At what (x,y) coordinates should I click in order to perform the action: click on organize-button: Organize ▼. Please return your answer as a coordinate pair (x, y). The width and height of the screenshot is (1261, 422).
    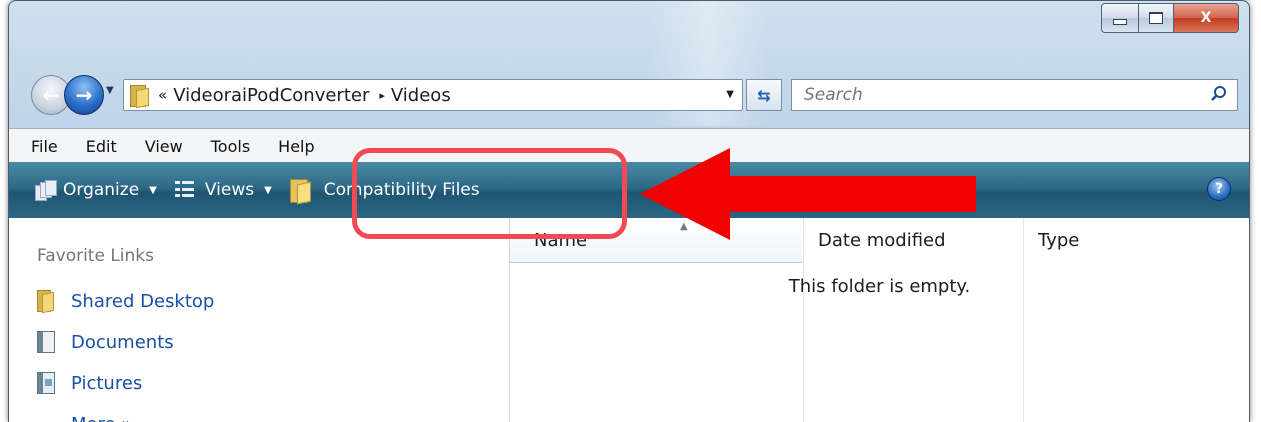
    Looking at the image, I should click on (96, 190).